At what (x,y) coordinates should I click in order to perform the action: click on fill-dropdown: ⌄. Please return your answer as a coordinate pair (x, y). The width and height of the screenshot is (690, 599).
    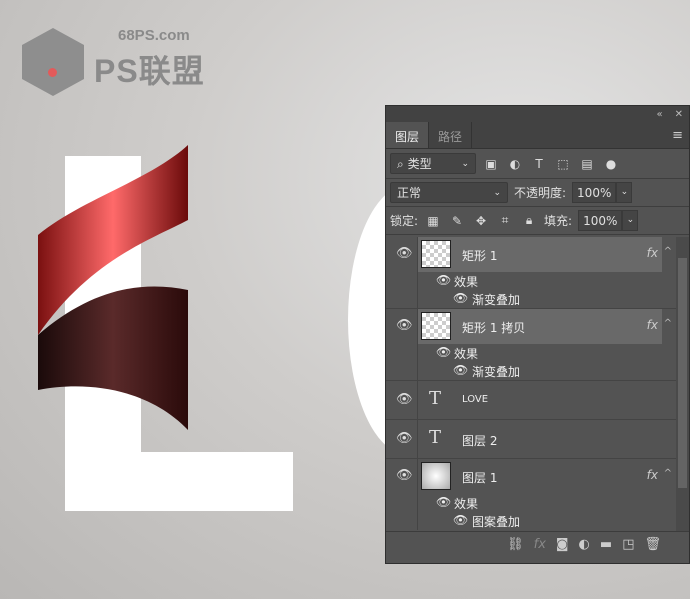
    Looking at the image, I should click on (630, 220).